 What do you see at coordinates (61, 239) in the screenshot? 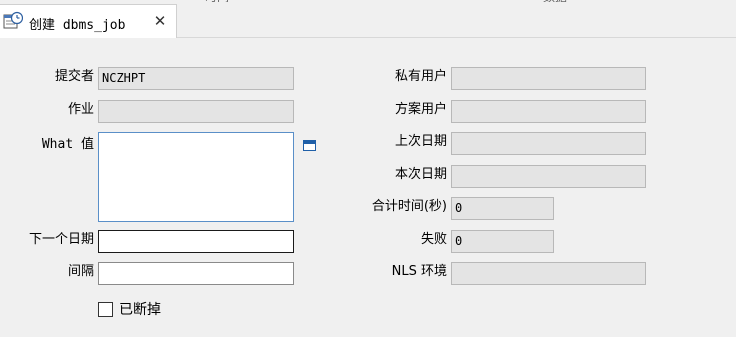
I see `next-date-label: 下一个日期` at bounding box center [61, 239].